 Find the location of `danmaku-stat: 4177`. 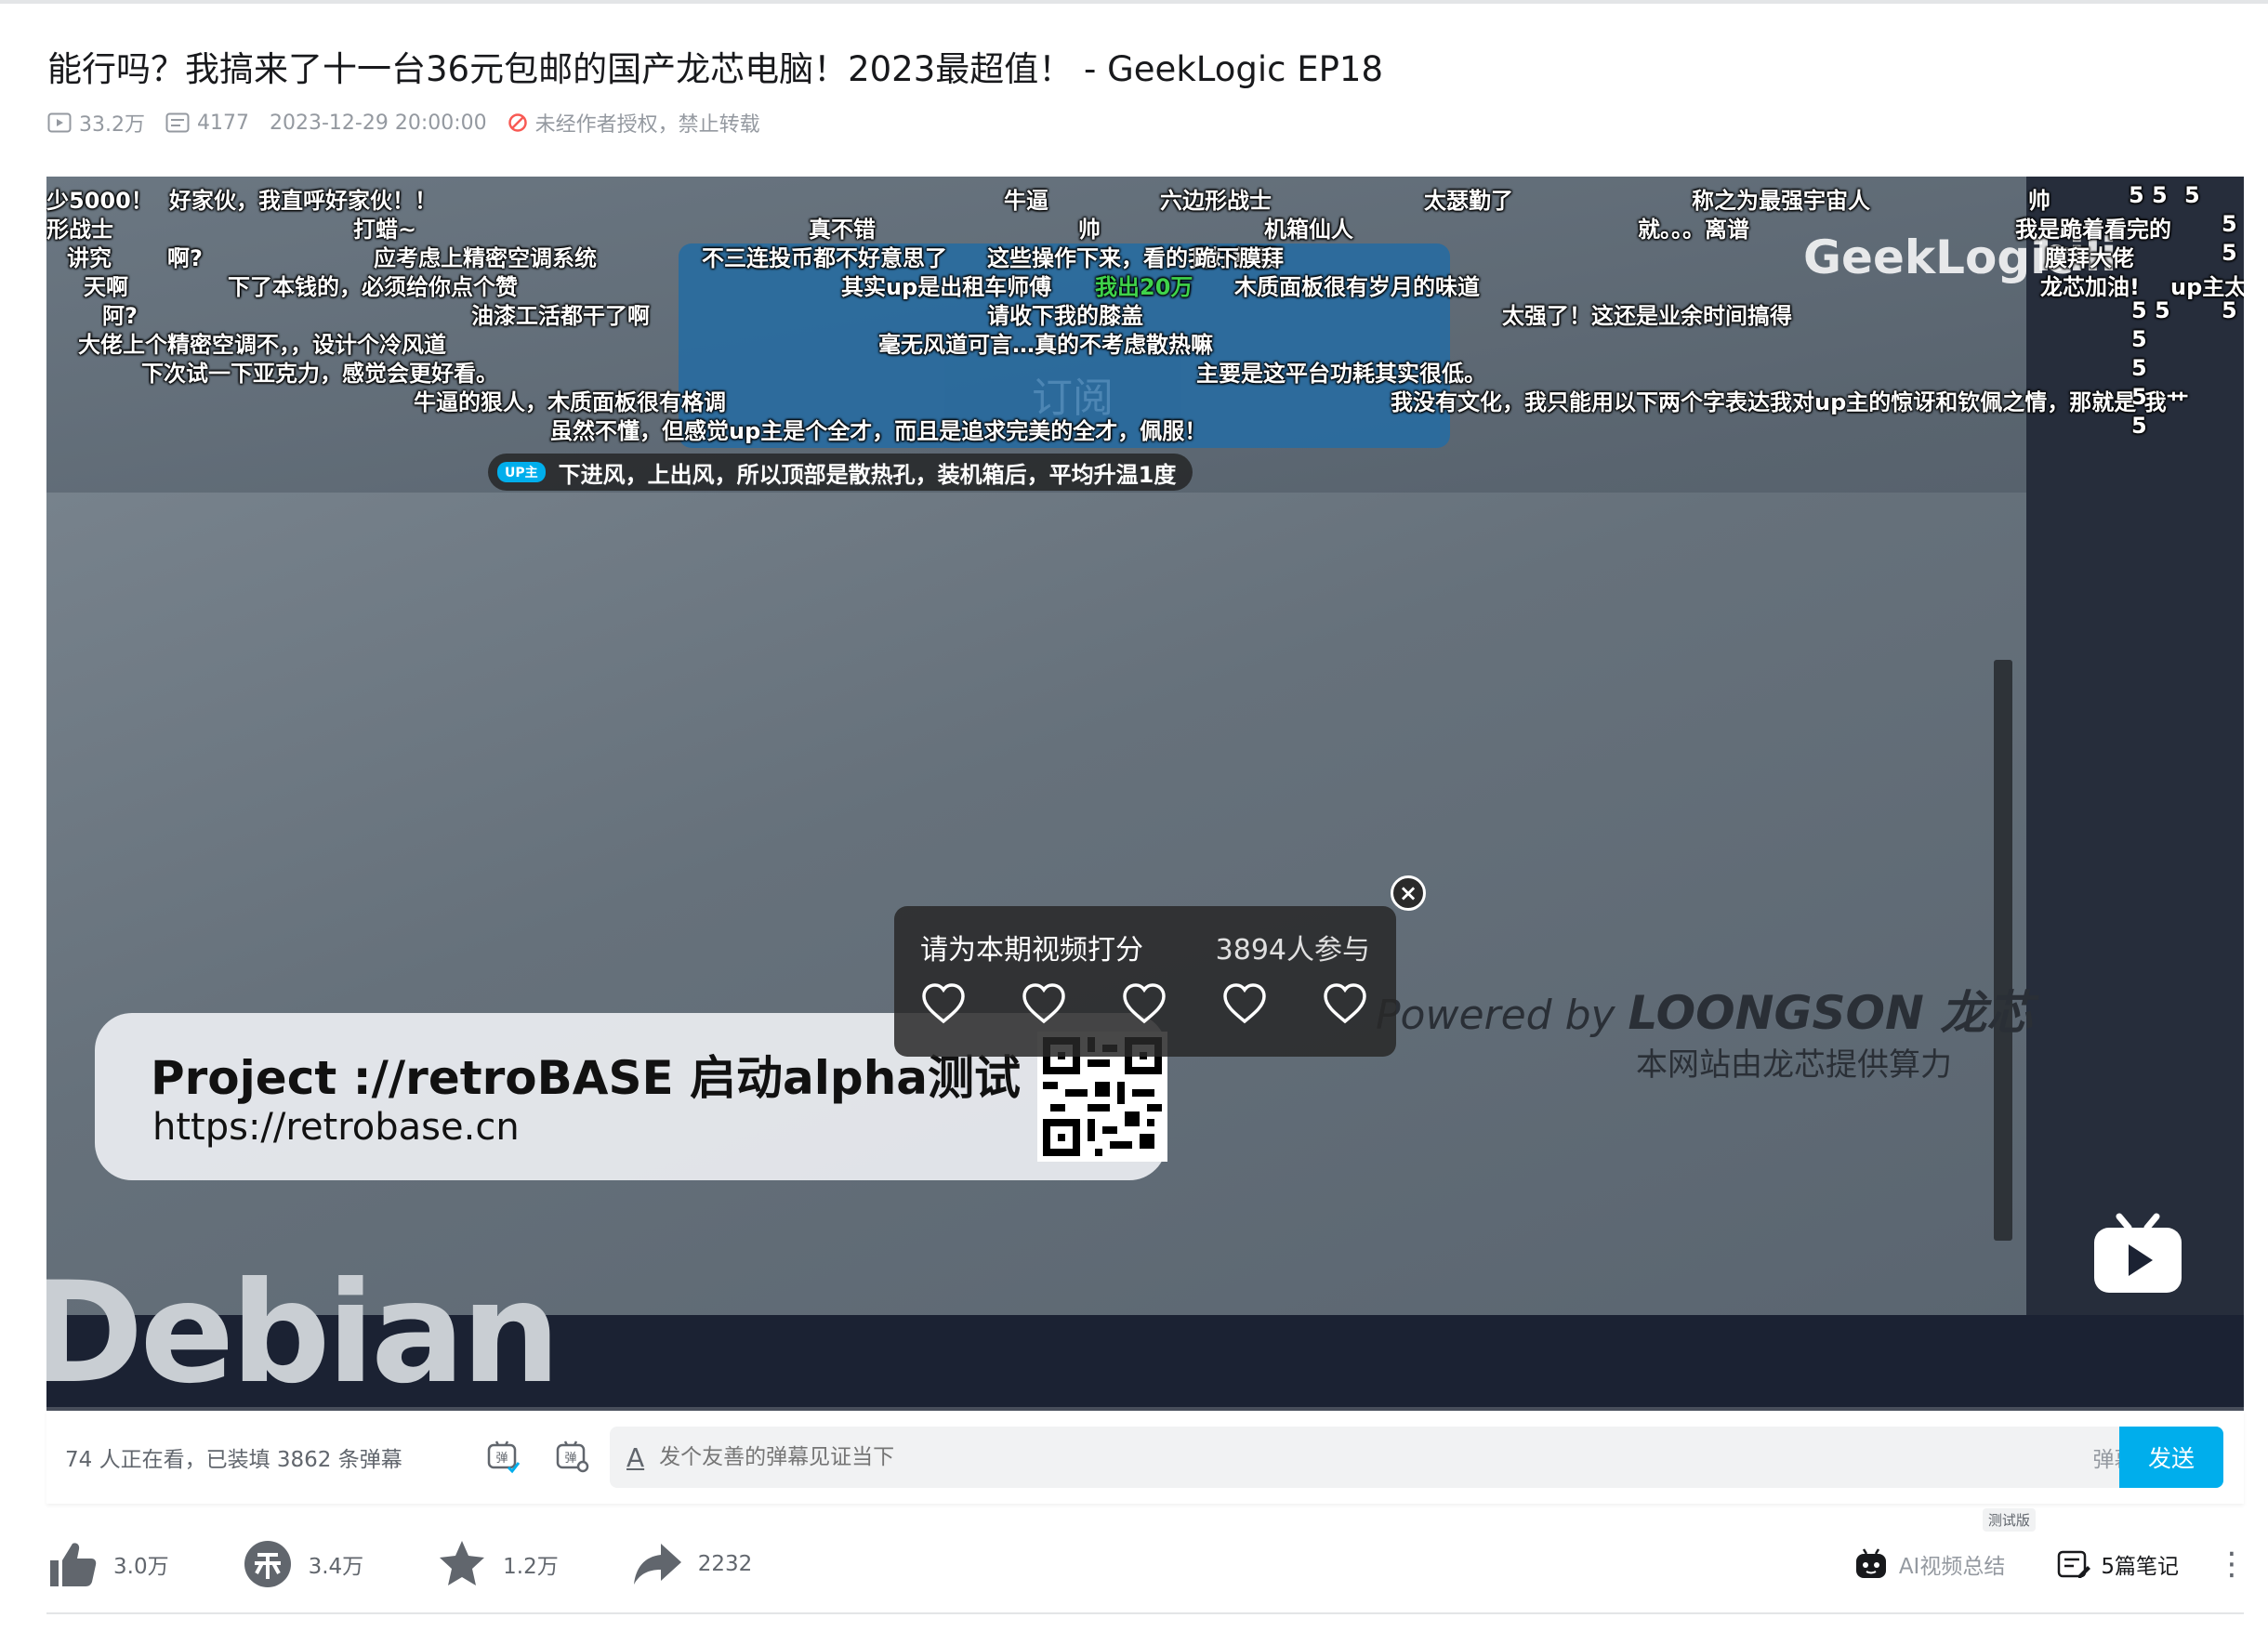

danmaku-stat: 4177 is located at coordinates (207, 124).